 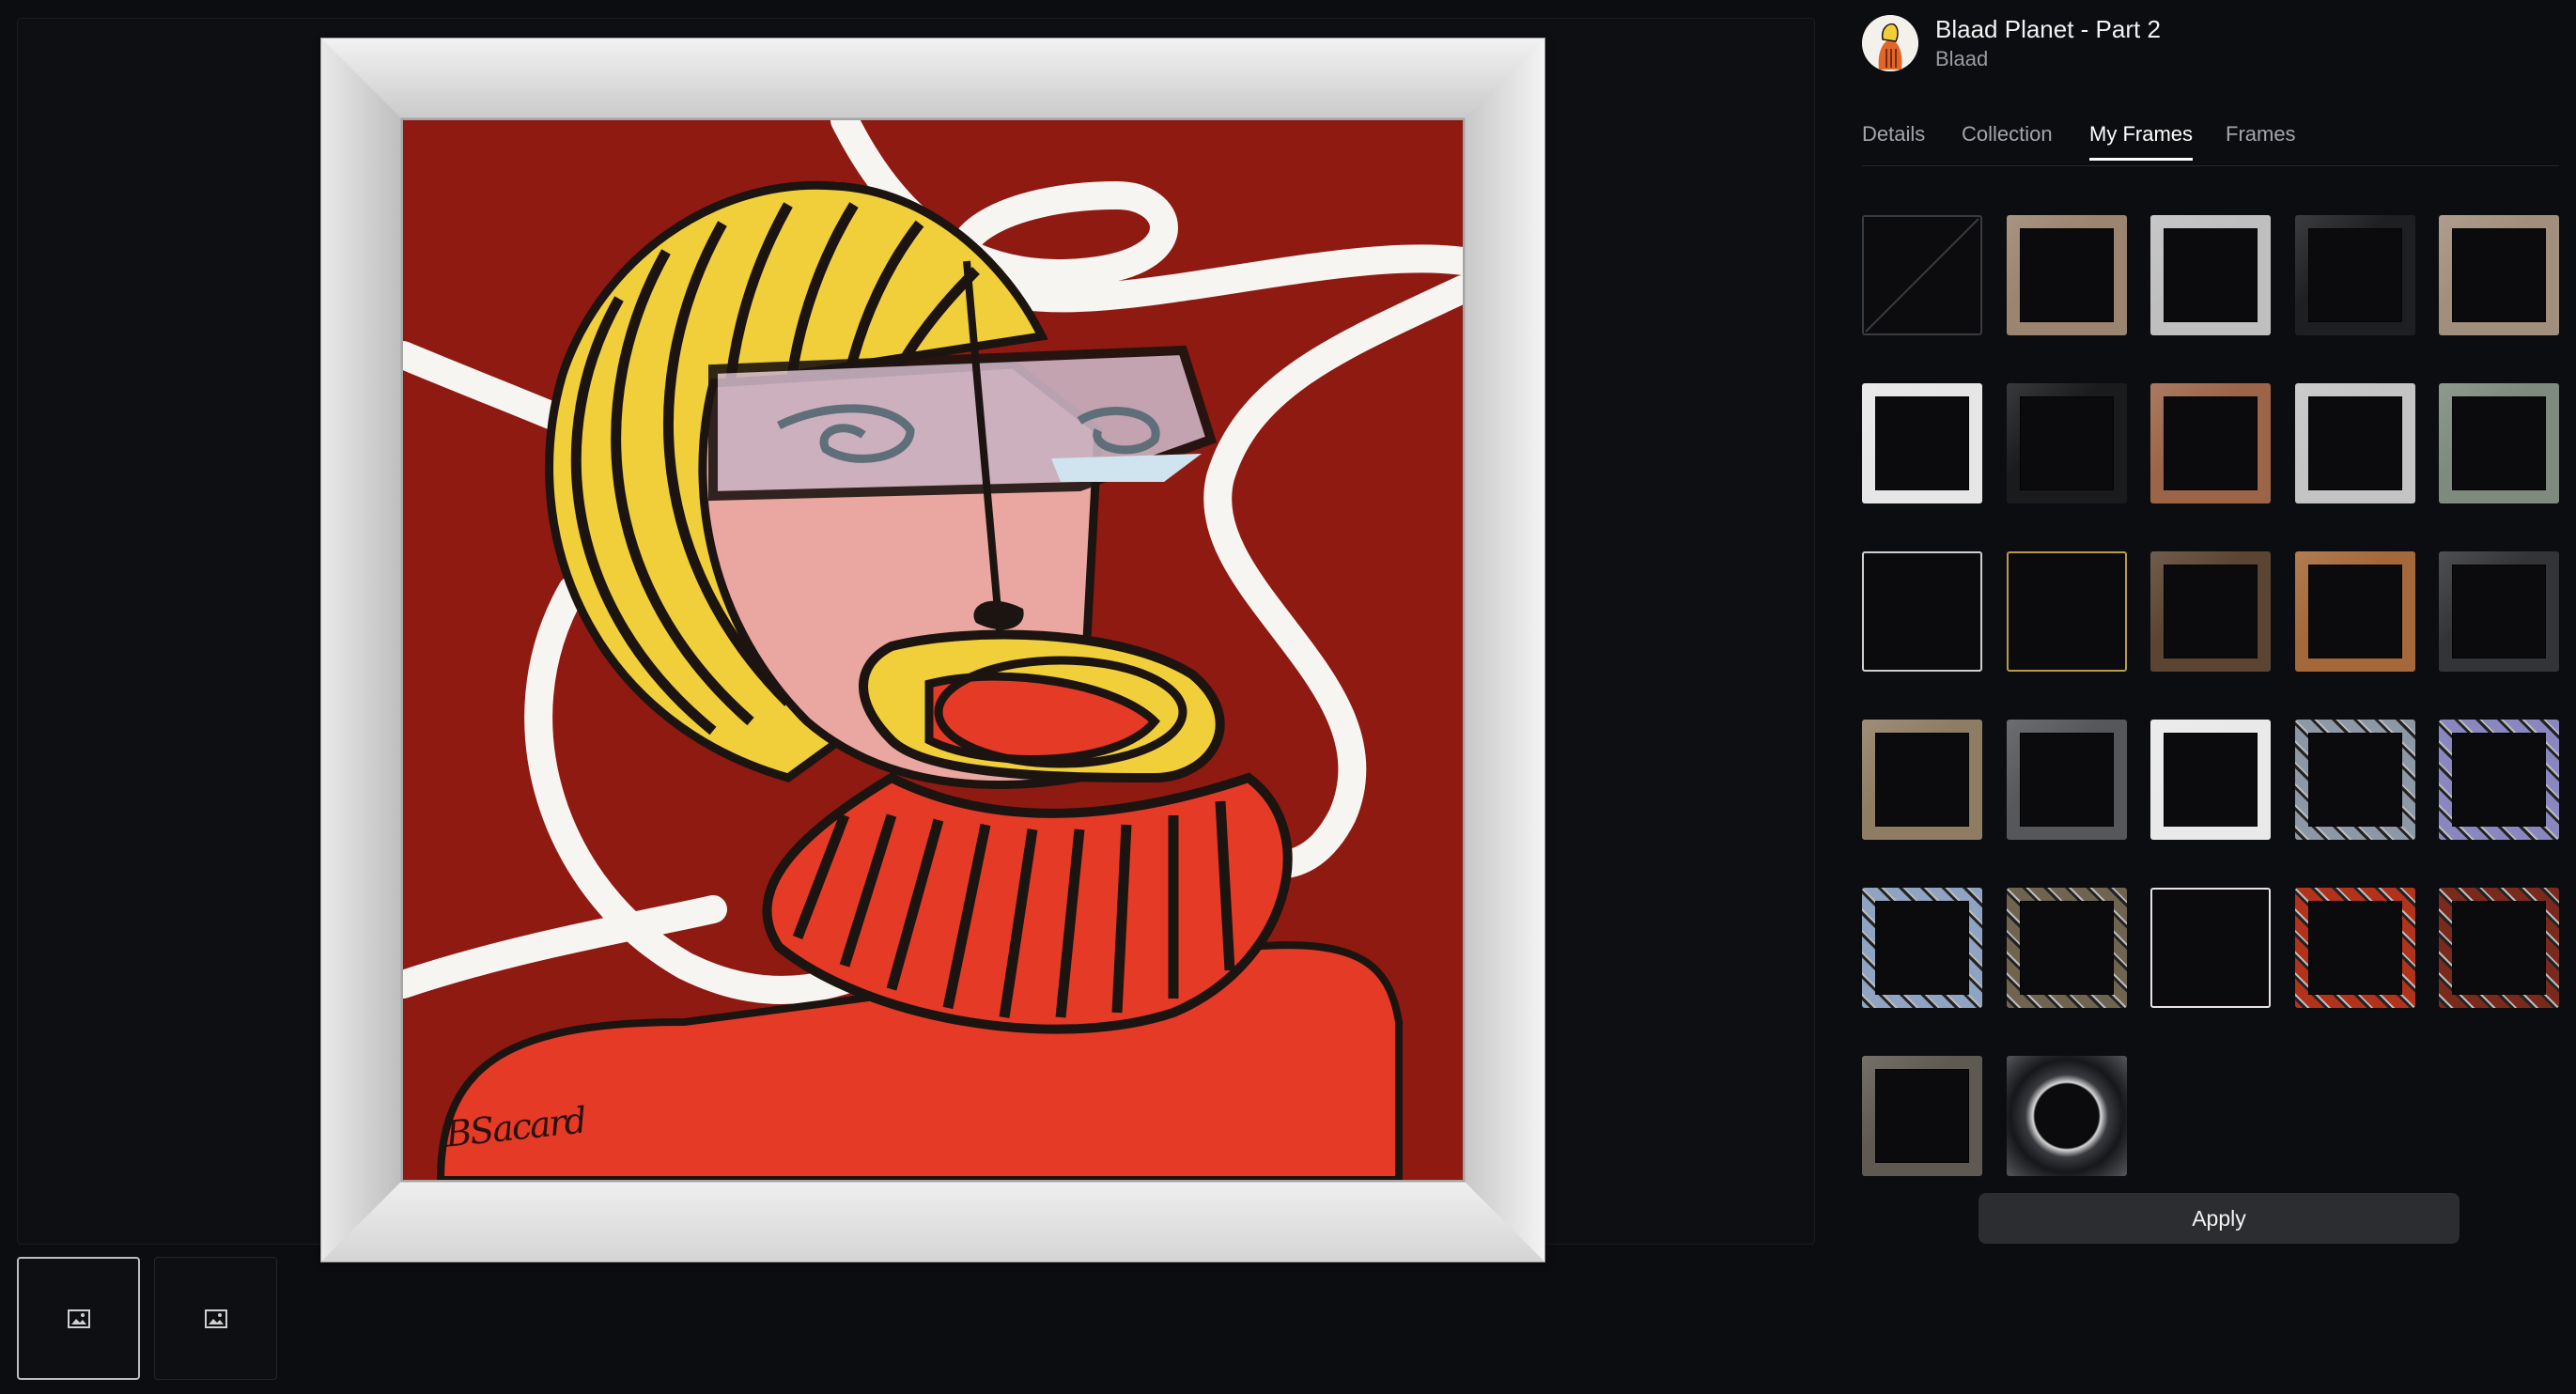 I want to click on artist-name: Blaad, so click(x=1962, y=59).